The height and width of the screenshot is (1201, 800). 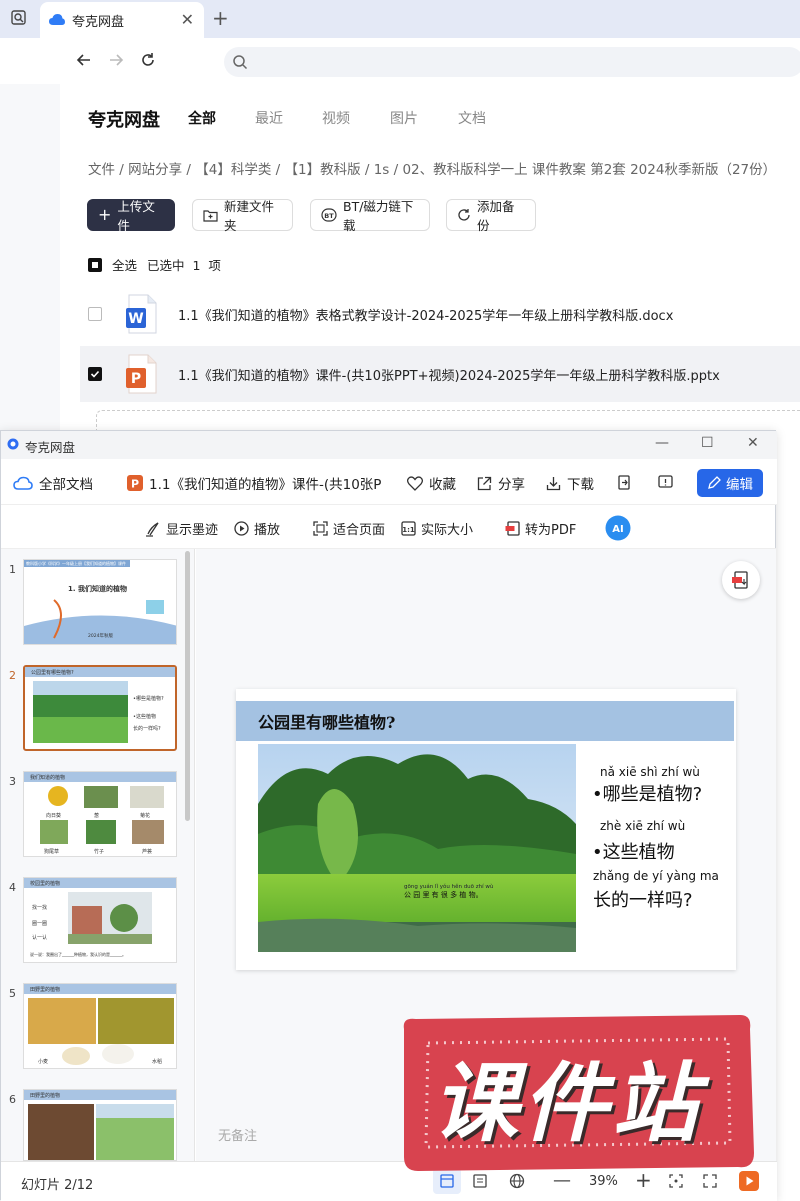 I want to click on pdf-export-fab, so click(x=741, y=580).